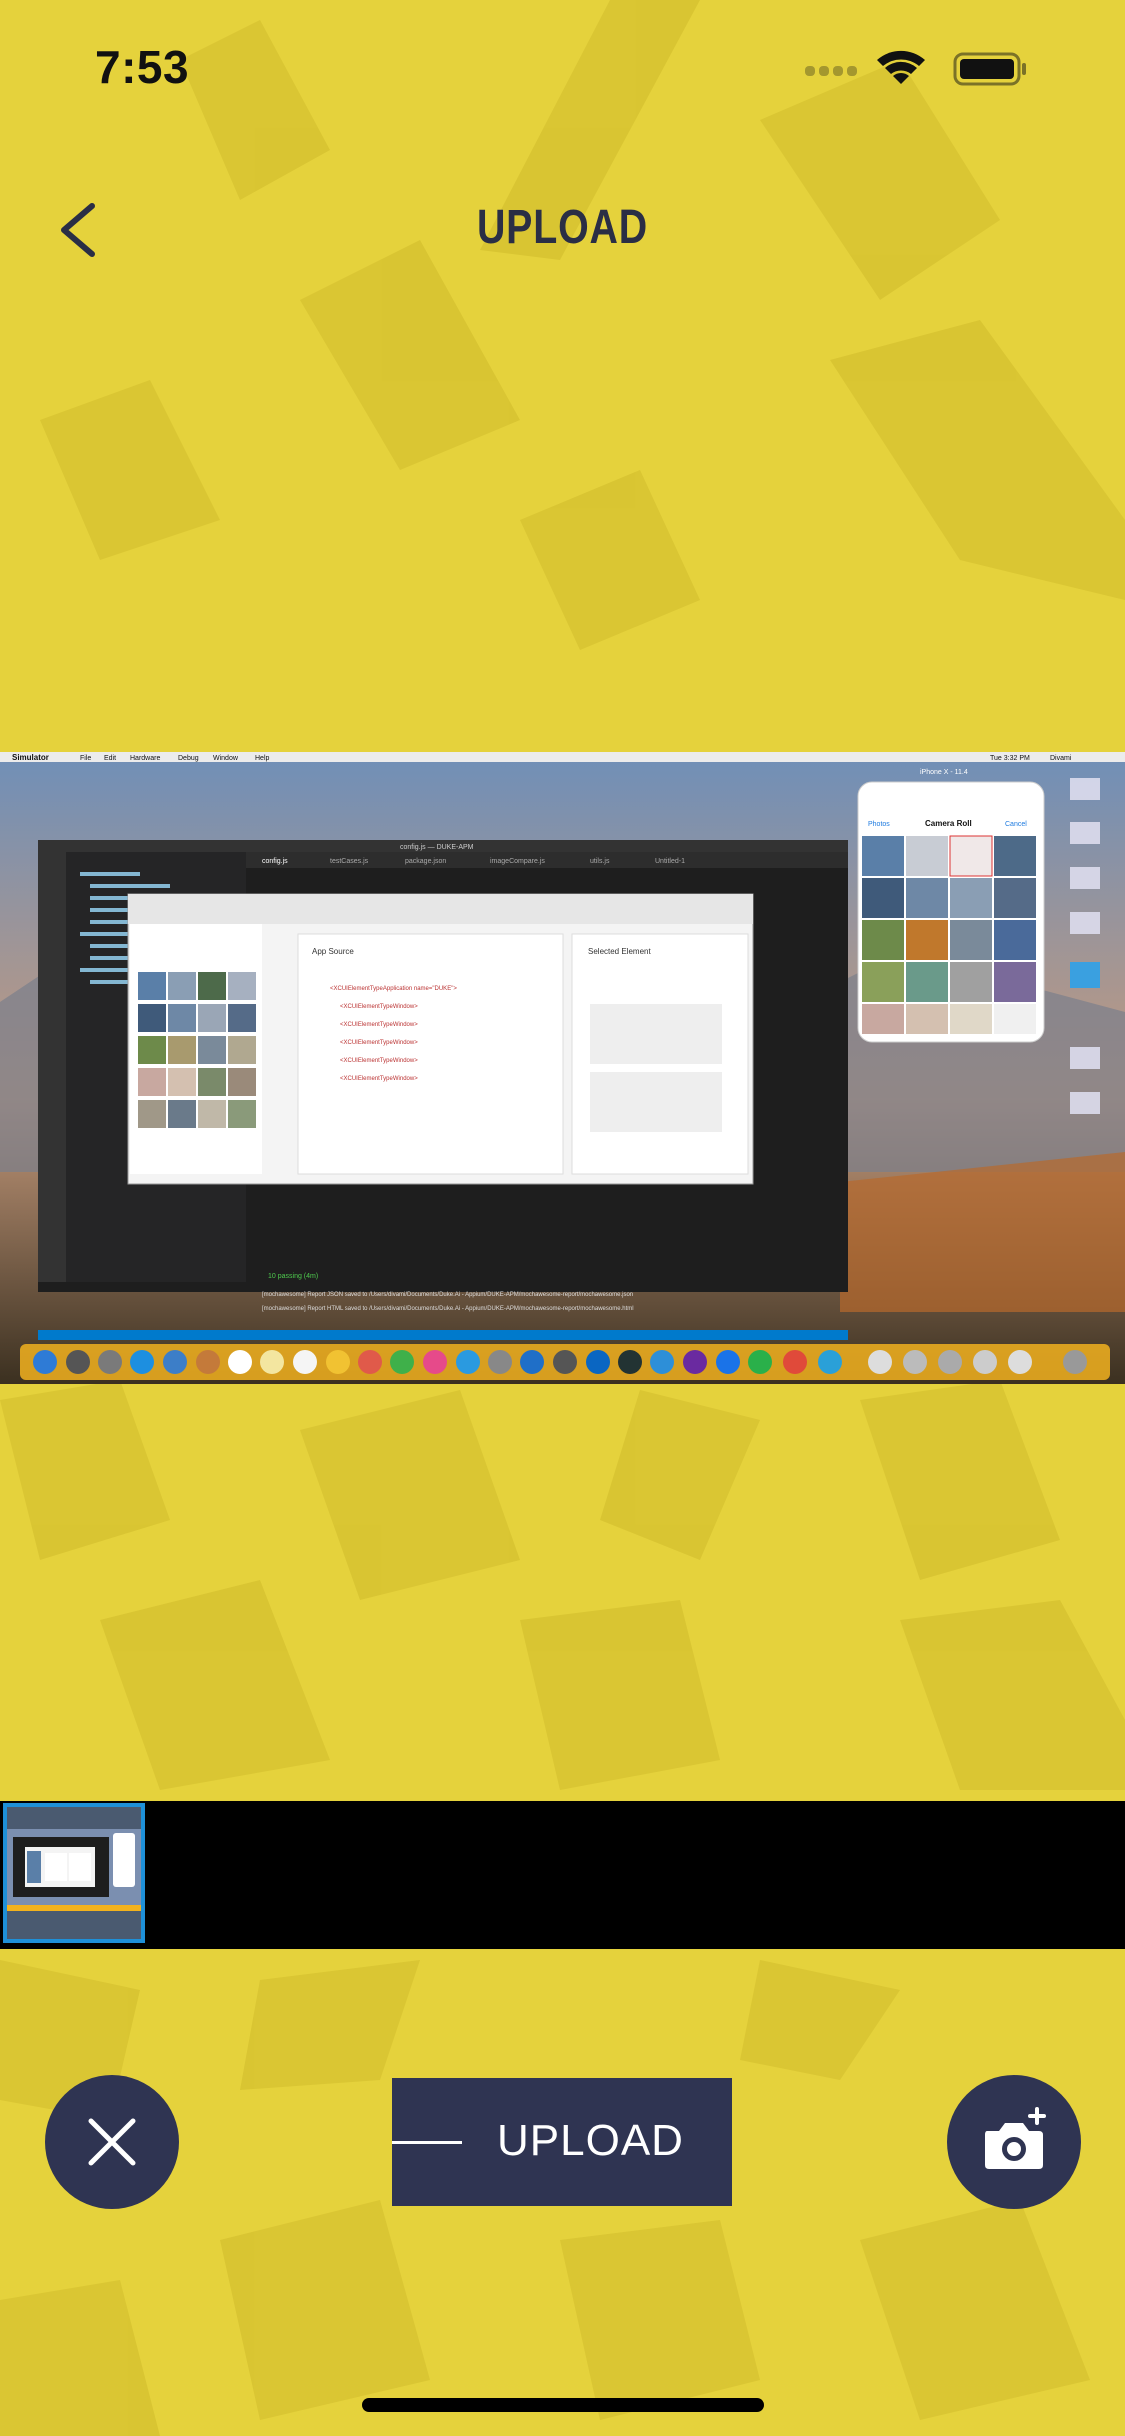 This screenshot has height=2436, width=1125. Describe the element at coordinates (948, 823) in the screenshot. I see `simulator-screen-title: Camera Roll` at that location.